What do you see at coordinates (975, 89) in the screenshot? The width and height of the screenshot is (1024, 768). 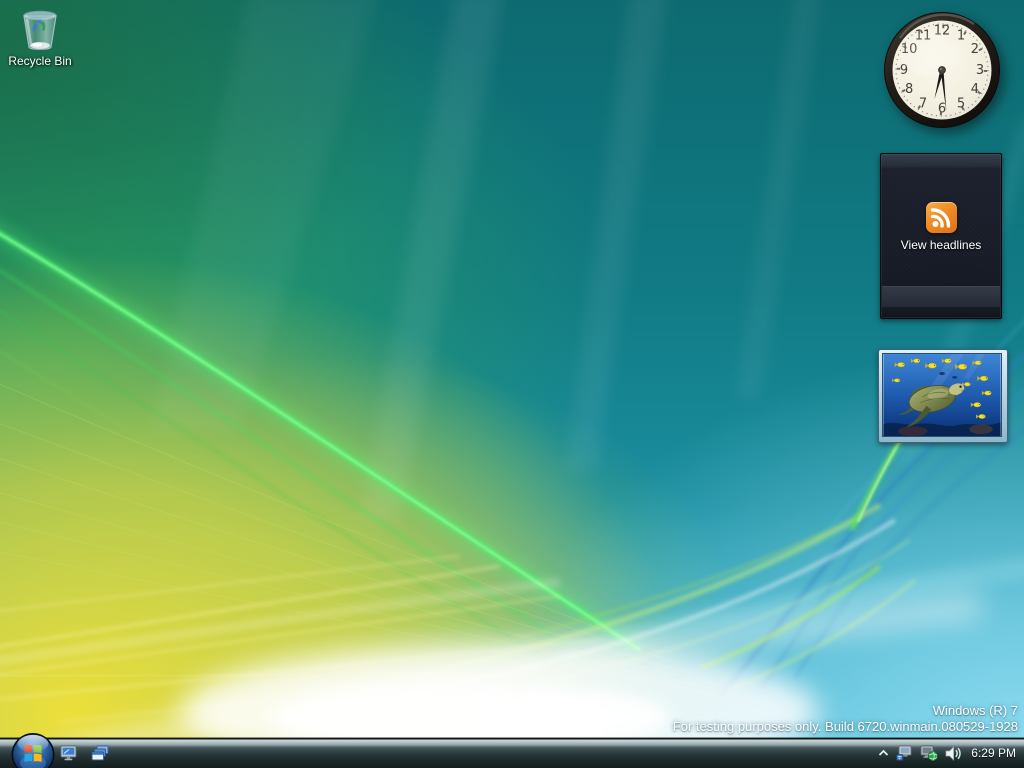 I see `svg-text: 4` at bounding box center [975, 89].